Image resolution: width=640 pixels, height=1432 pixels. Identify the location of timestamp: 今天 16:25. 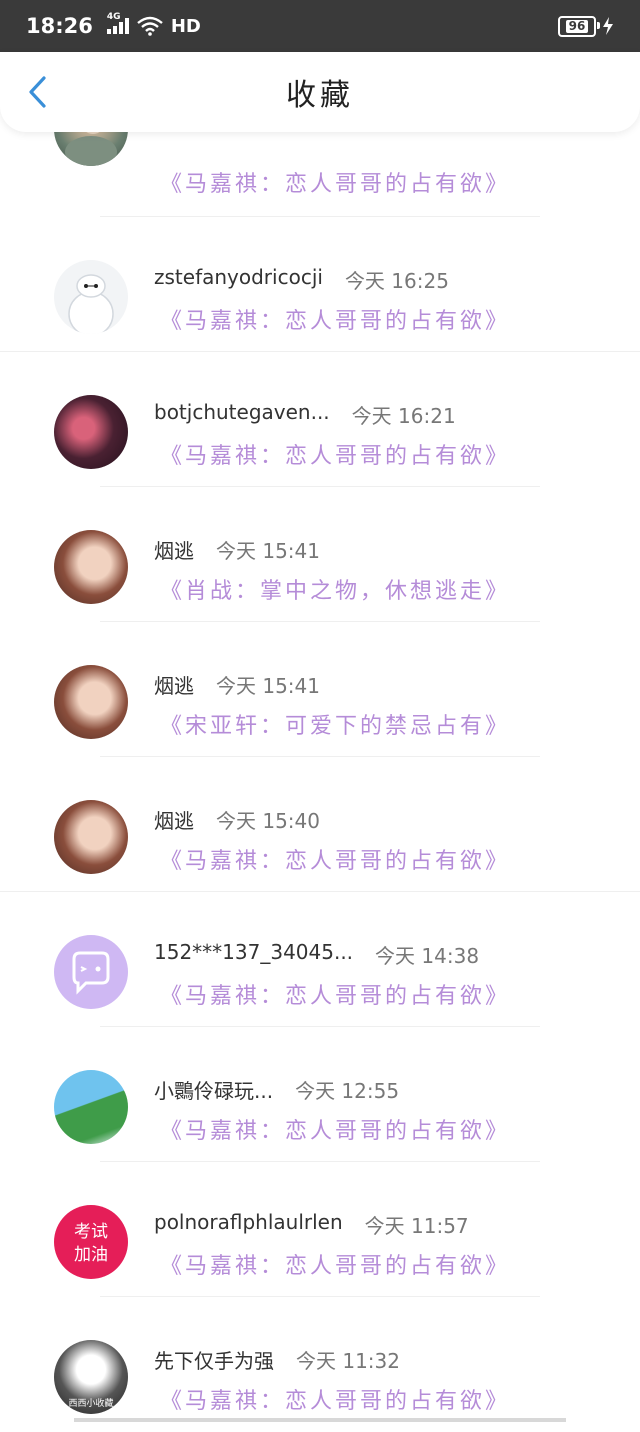
(396, 281).